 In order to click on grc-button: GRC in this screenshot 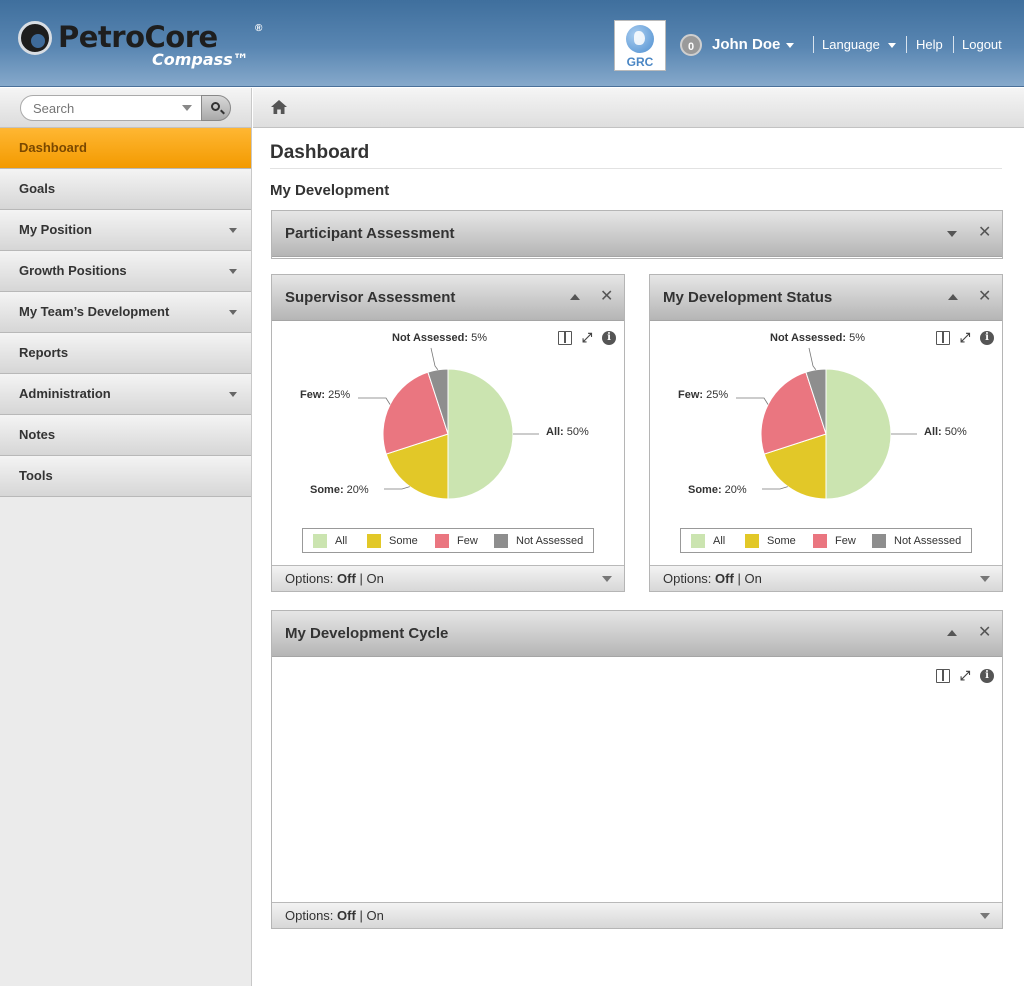, I will do `click(640, 45)`.